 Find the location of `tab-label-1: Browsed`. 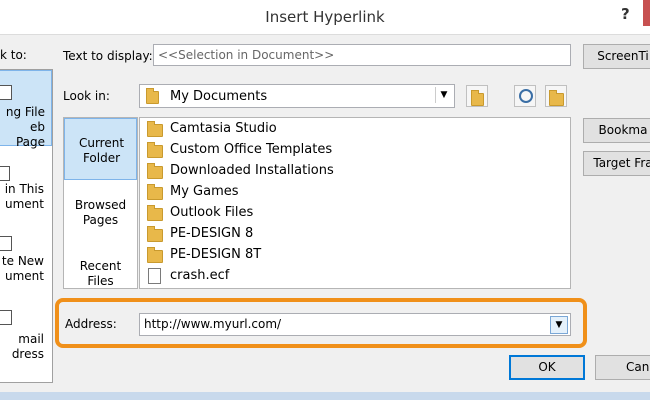

tab-label-1: Browsed is located at coordinates (100, 205).